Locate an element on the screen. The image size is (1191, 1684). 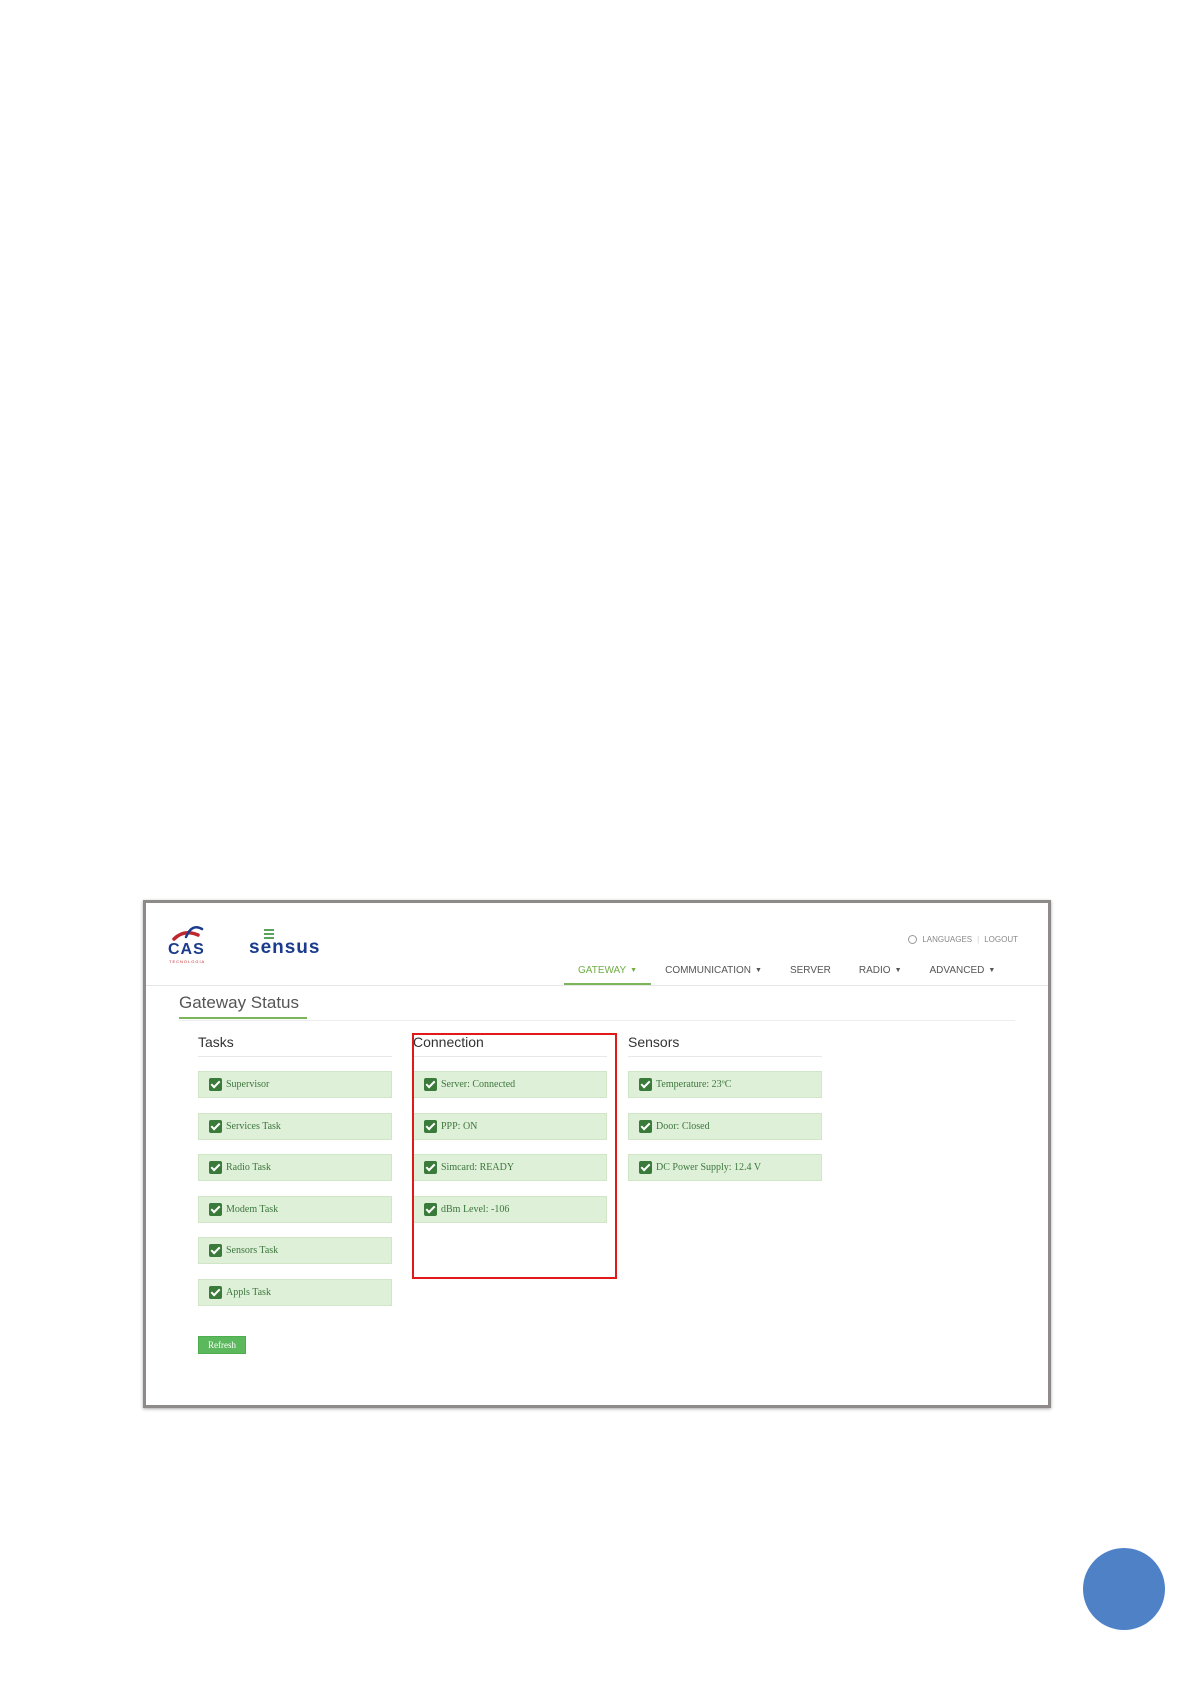
task-item-services: Services Task is located at coordinates (295, 1126).